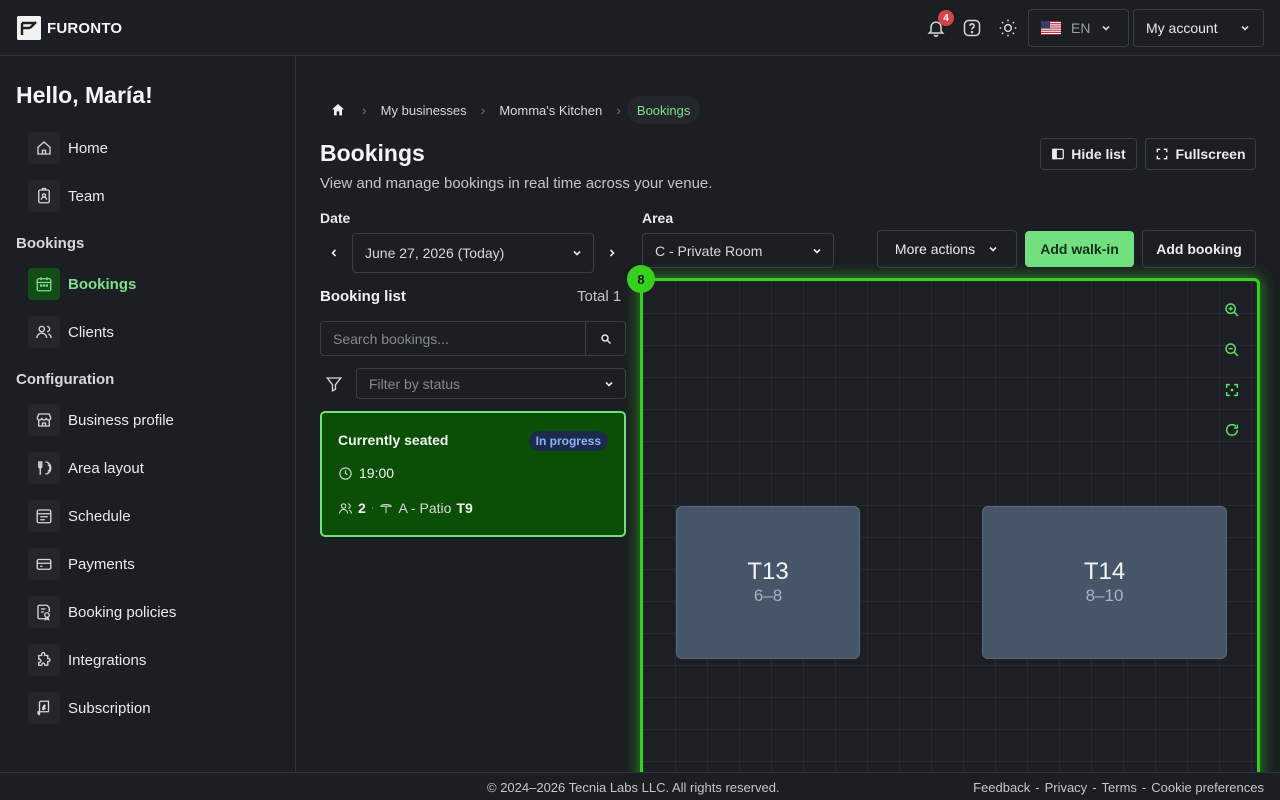 The width and height of the screenshot is (1280, 800). What do you see at coordinates (44, 708) in the screenshot?
I see `subscription-icon` at bounding box center [44, 708].